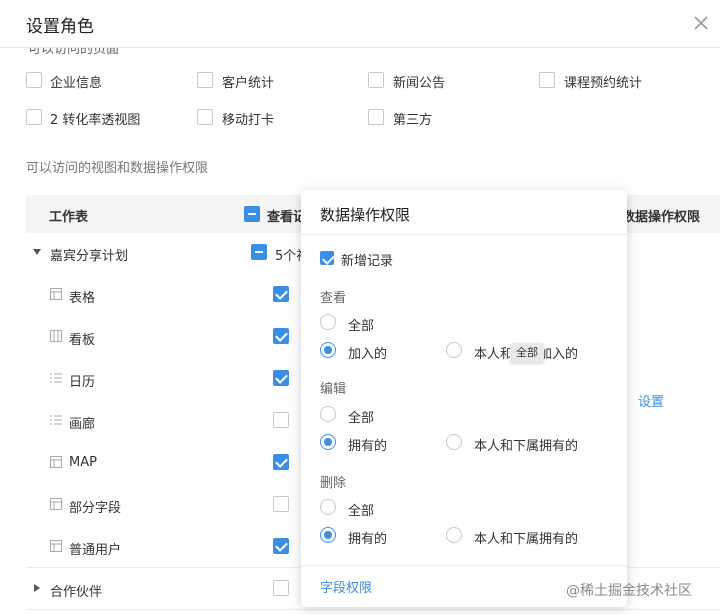 Image resolution: width=720 pixels, height=615 pixels. What do you see at coordinates (82, 298) in the screenshot?
I see `view-label: 表格` at bounding box center [82, 298].